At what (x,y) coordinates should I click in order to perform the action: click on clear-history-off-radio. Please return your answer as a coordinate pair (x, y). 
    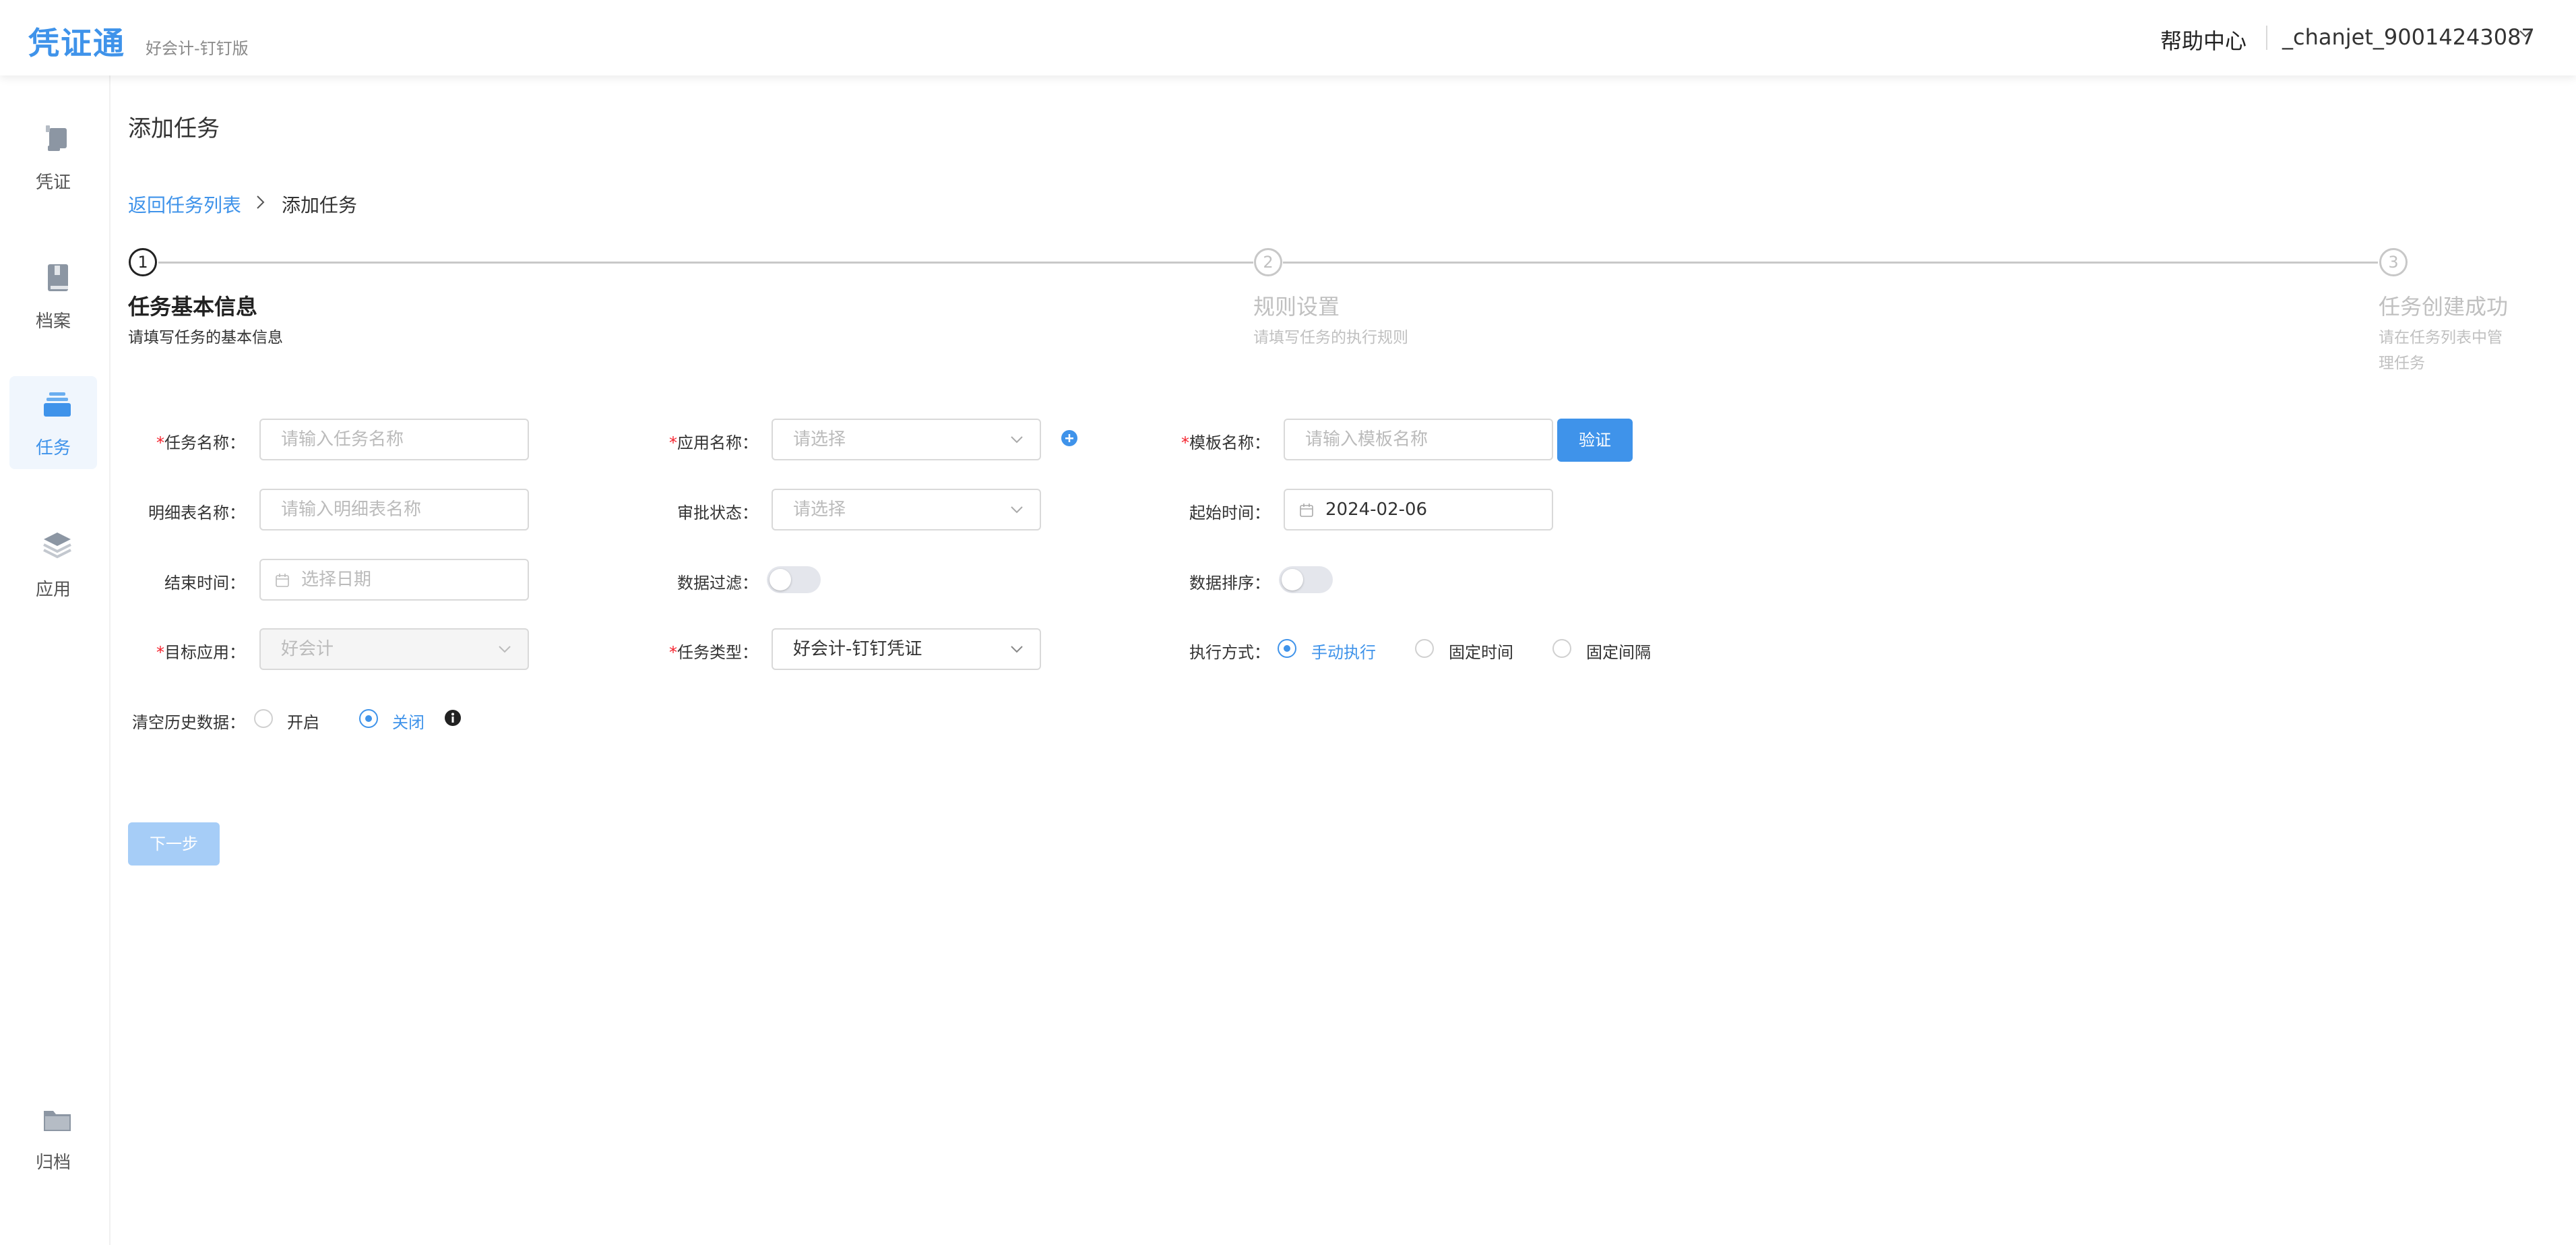
    Looking at the image, I should click on (368, 718).